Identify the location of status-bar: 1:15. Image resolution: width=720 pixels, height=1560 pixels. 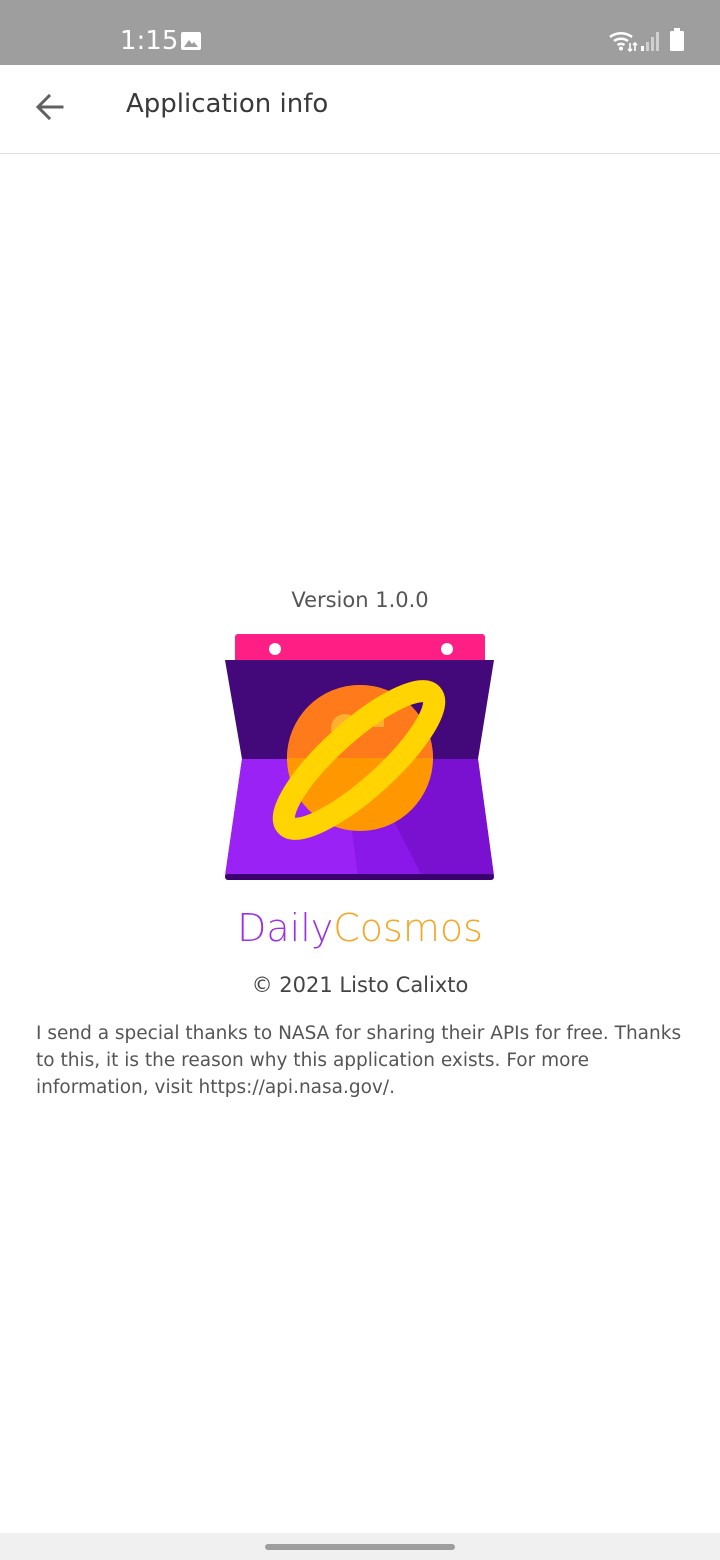
(360, 32).